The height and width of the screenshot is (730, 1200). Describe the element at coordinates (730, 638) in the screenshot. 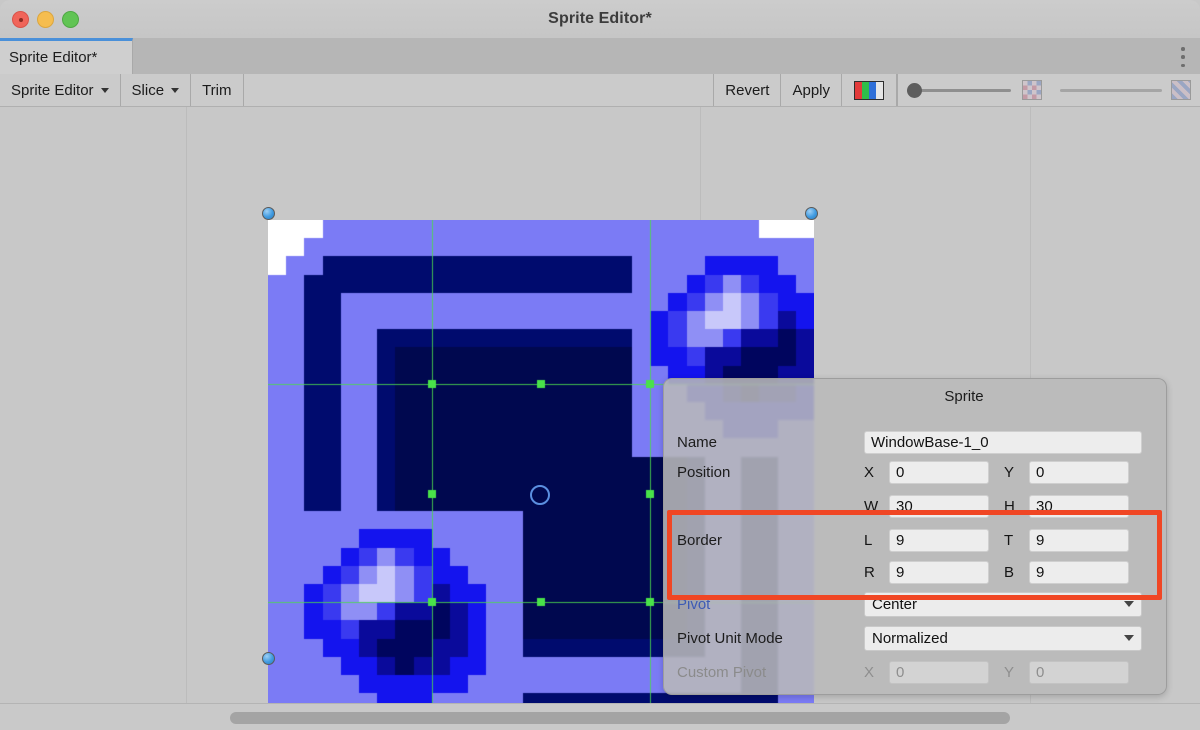

I see `pivot-unit-mode-label: Pivot Unit Mode` at that location.